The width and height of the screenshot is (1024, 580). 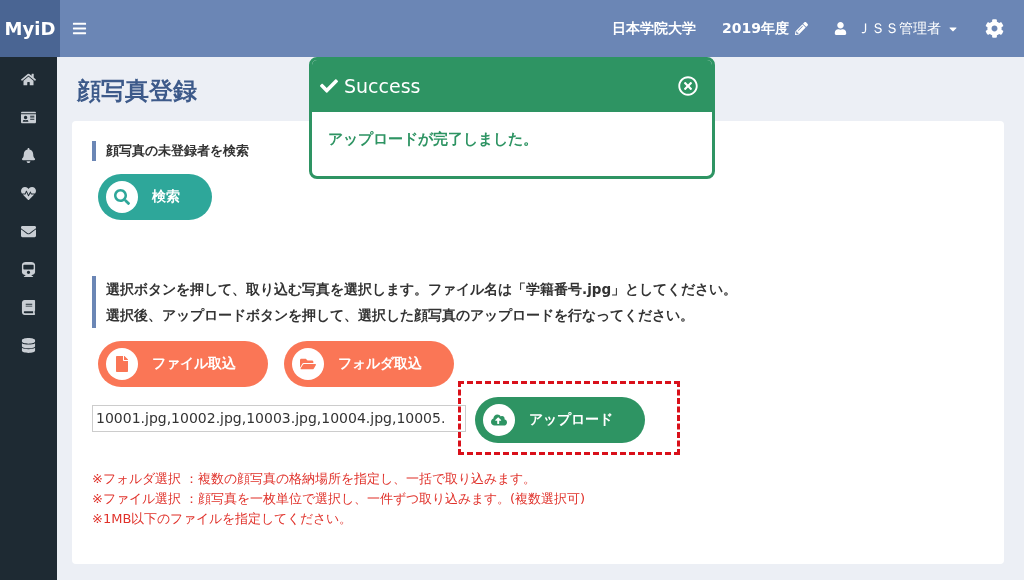 What do you see at coordinates (339, 499) in the screenshot?
I see `note-text: ※ファイル選択 ：顔写真を一枚単位で選択し、一件ずつ取り込みます。(複数選択可)` at bounding box center [339, 499].